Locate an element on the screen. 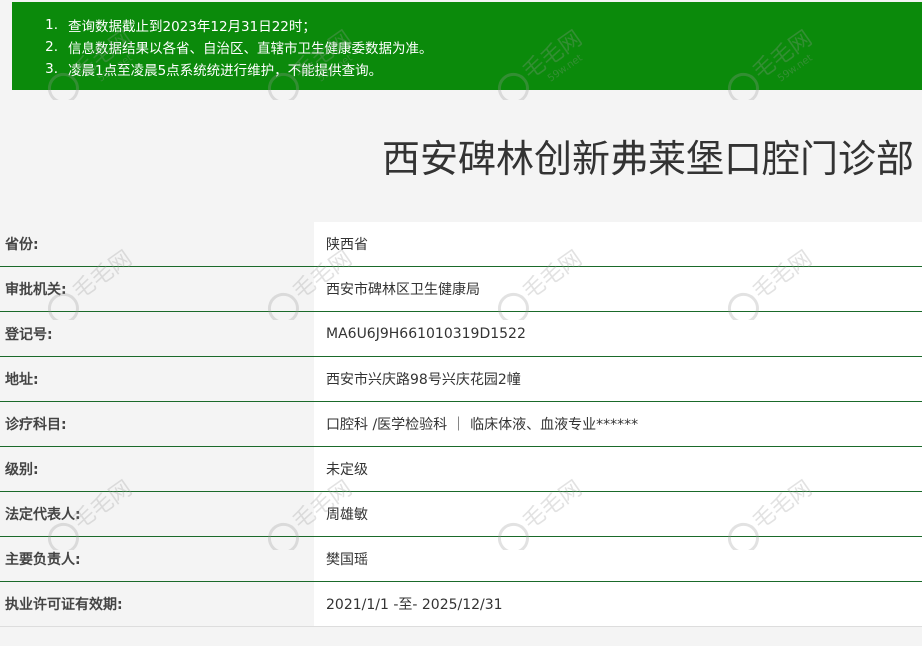  row-label: 主要负责人: is located at coordinates (157, 559).